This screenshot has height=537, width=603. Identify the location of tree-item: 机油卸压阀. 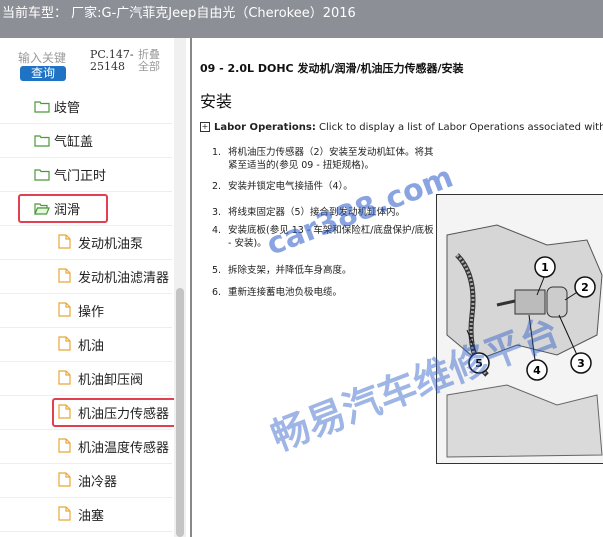
(86, 379).